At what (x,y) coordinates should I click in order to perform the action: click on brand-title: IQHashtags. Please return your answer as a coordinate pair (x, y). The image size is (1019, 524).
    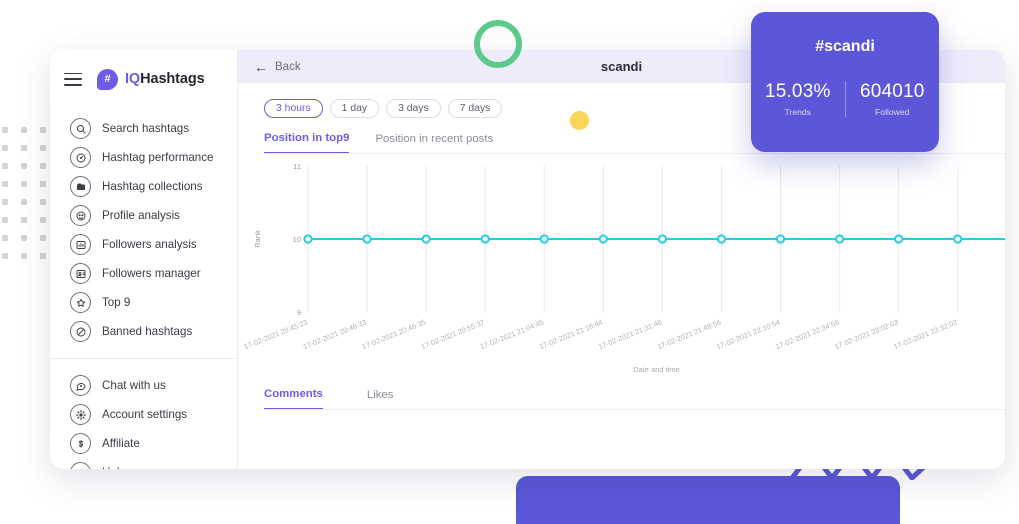
    Looking at the image, I should click on (165, 79).